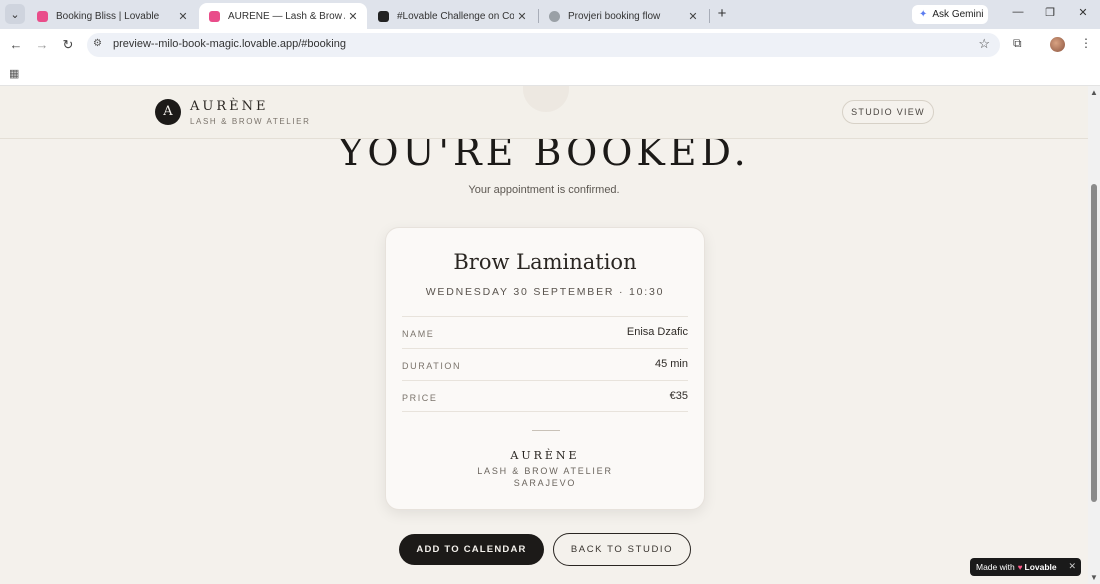 This screenshot has height=584, width=1100. Describe the element at coordinates (1094, 343) in the screenshot. I see `scrollbar-thumb` at that location.